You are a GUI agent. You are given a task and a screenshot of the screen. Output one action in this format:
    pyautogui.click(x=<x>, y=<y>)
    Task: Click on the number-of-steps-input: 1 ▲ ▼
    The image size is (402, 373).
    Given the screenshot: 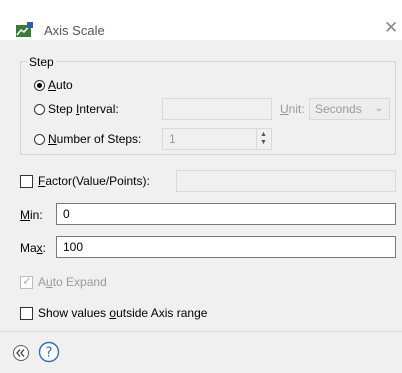 What is the action you would take?
    pyautogui.click(x=217, y=139)
    